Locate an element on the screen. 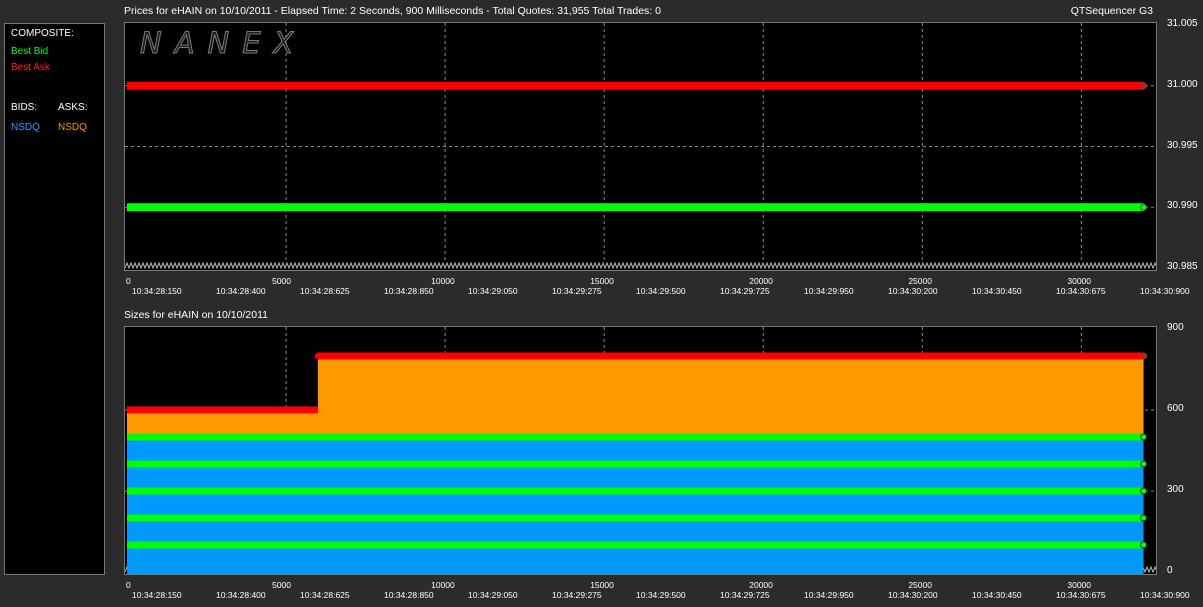 This screenshot has width=1203, height=607. y-tick-label: 30.990 is located at coordinates (1182, 206).